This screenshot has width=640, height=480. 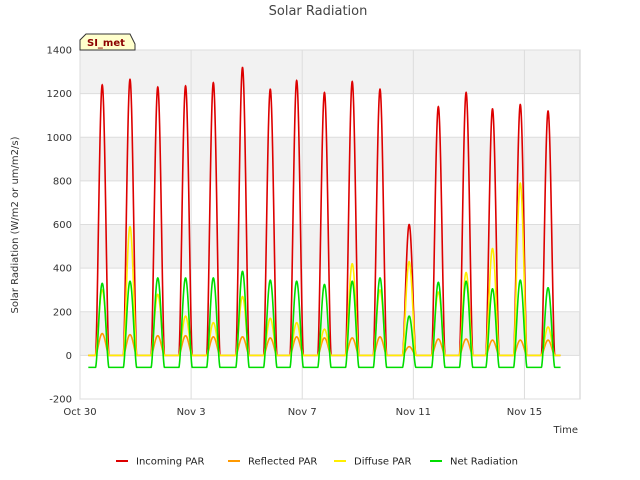 What do you see at coordinates (59, 138) in the screenshot?
I see `y-tick-label: 1000` at bounding box center [59, 138].